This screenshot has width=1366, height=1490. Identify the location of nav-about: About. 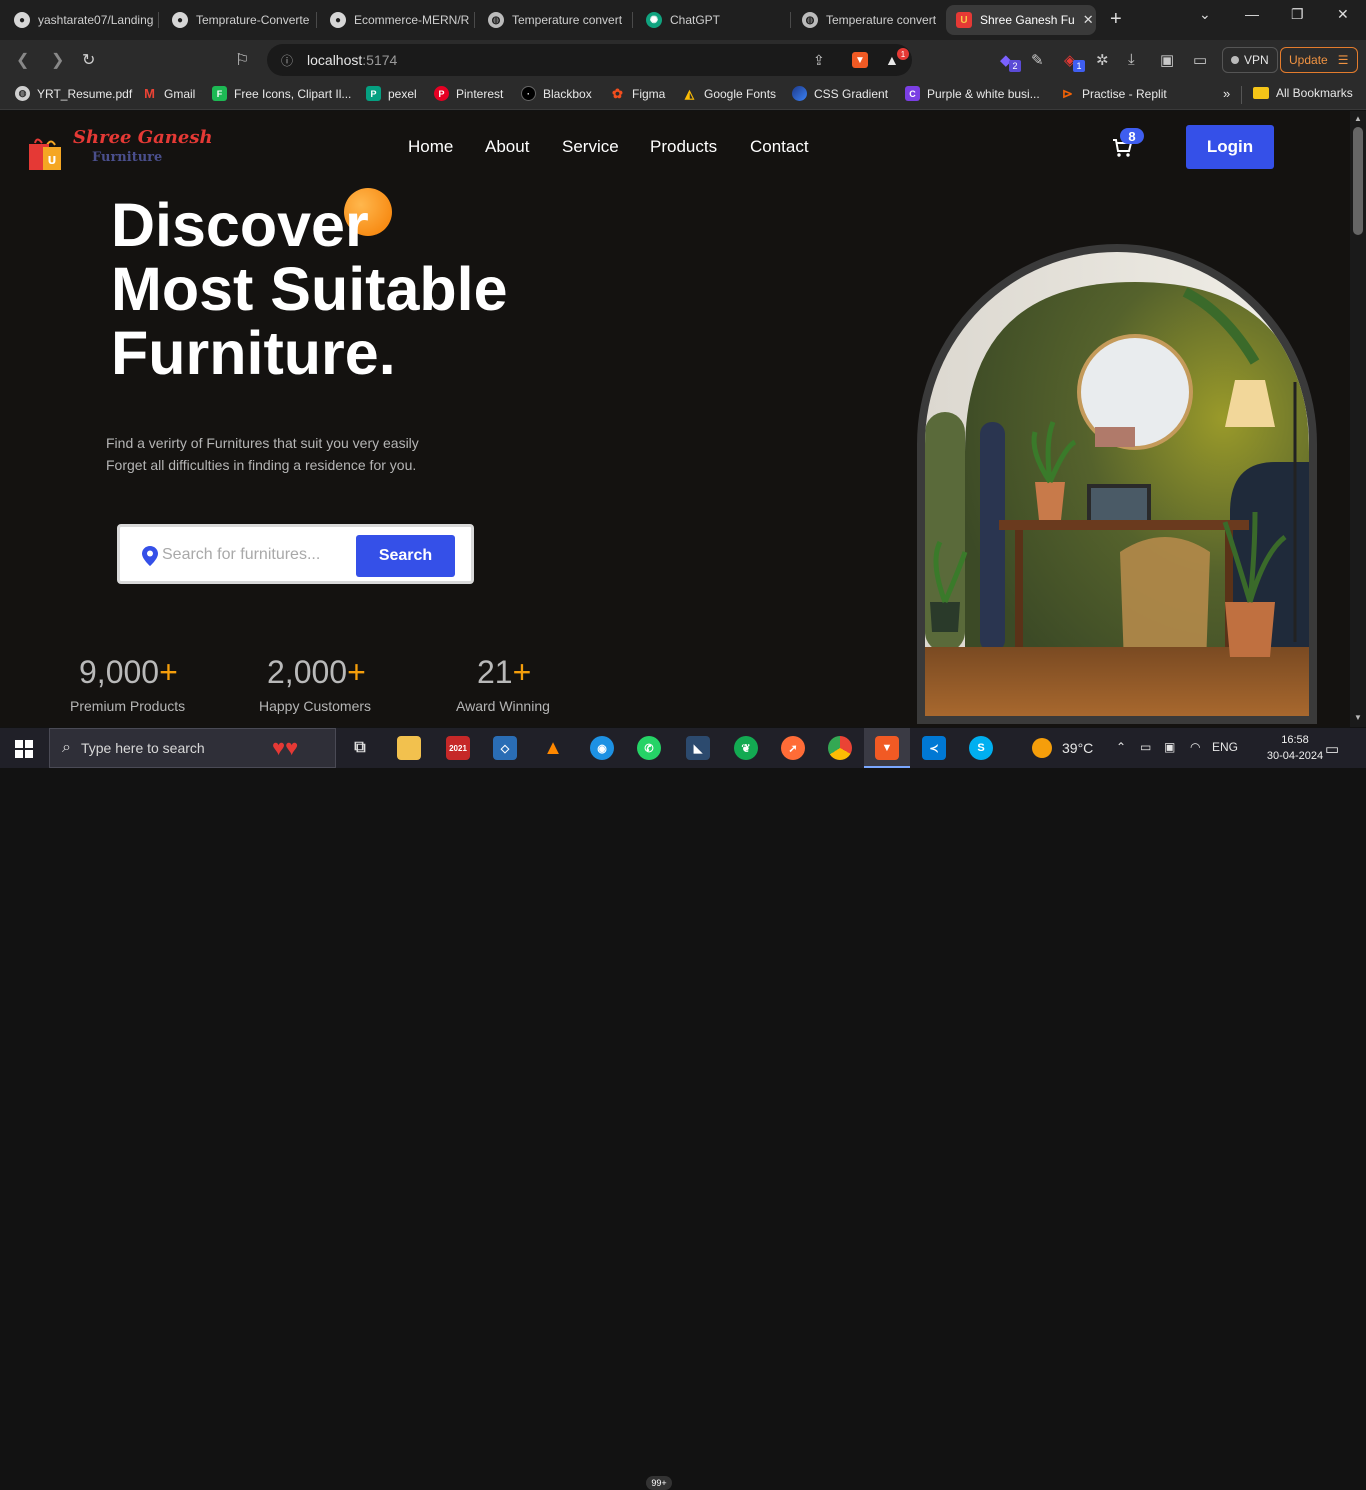
(507, 147).